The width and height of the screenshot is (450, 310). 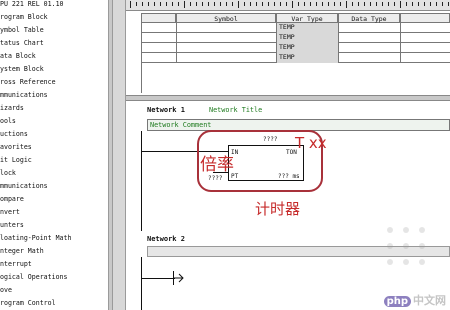 What do you see at coordinates (119, 155) in the screenshot?
I see `editor-gutter` at bounding box center [119, 155].